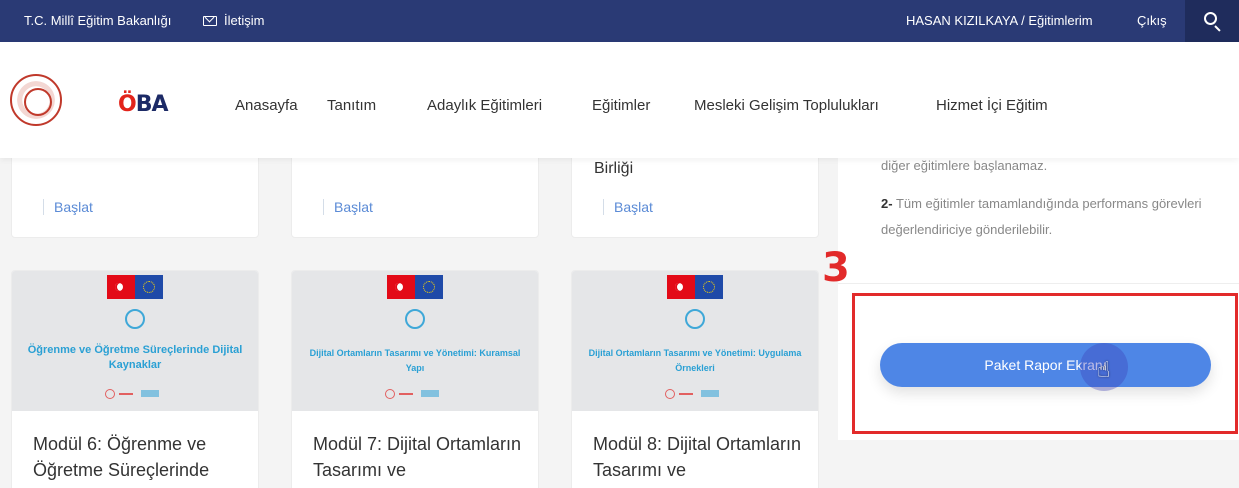  Describe the element at coordinates (484, 105) in the screenshot. I see `nav-candidate-trainings: Adaylık Eğitimleri` at that location.